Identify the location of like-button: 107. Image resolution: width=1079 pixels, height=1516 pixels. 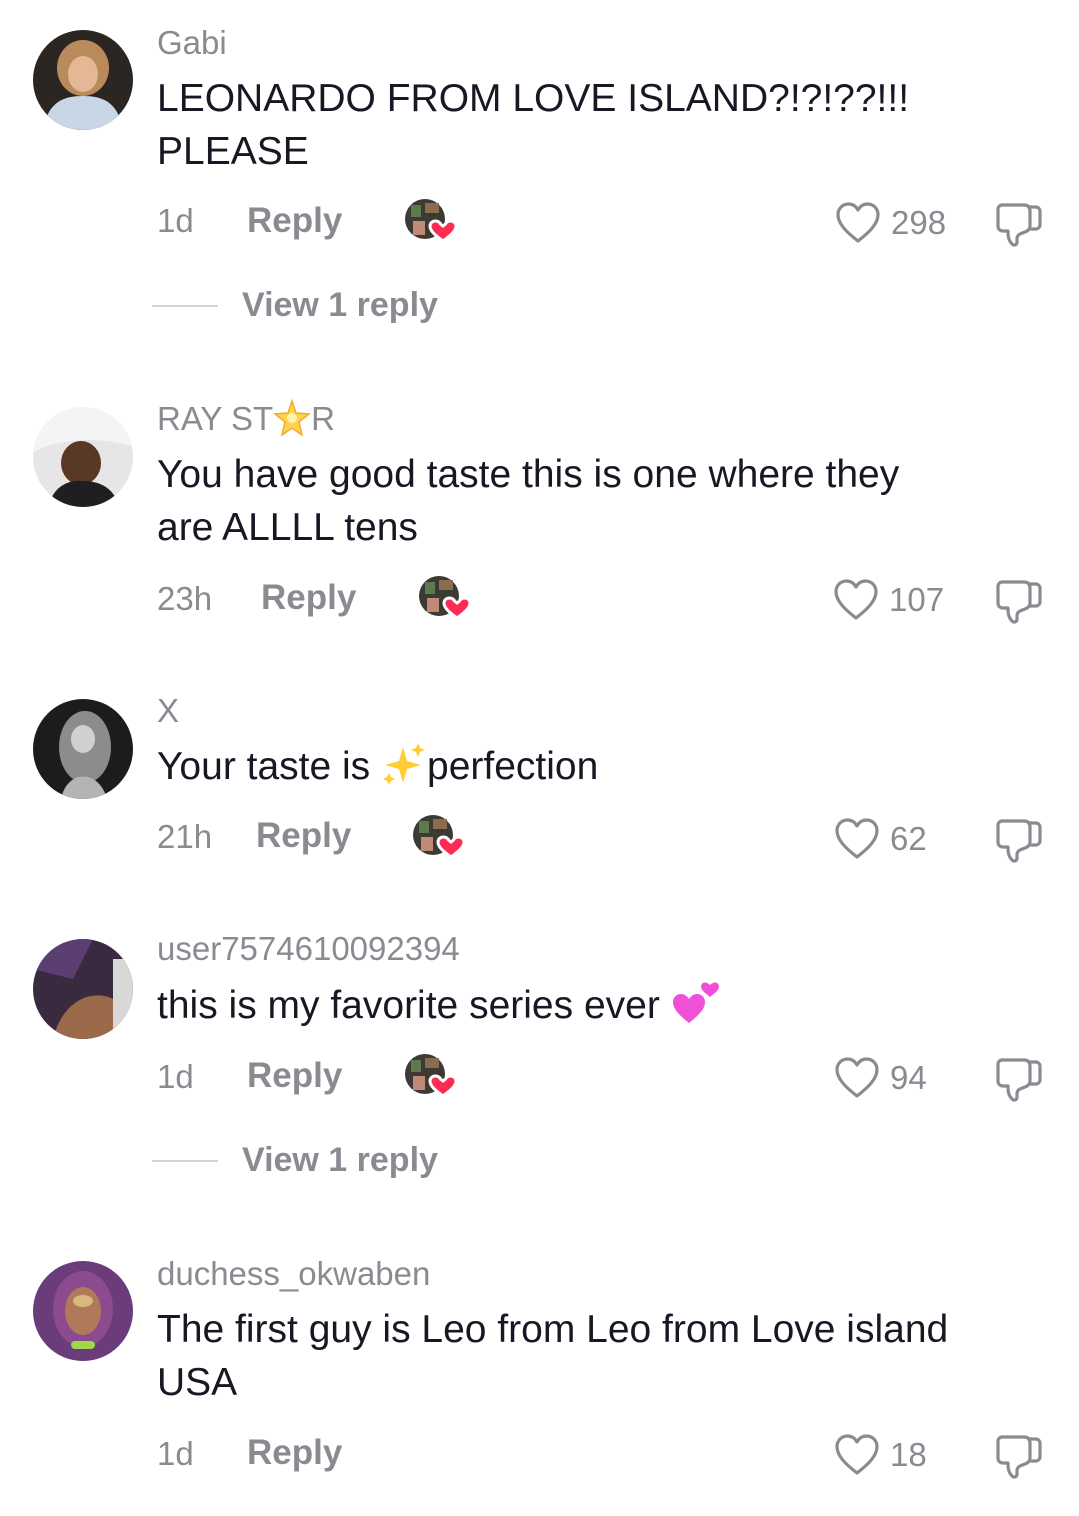
(888, 600).